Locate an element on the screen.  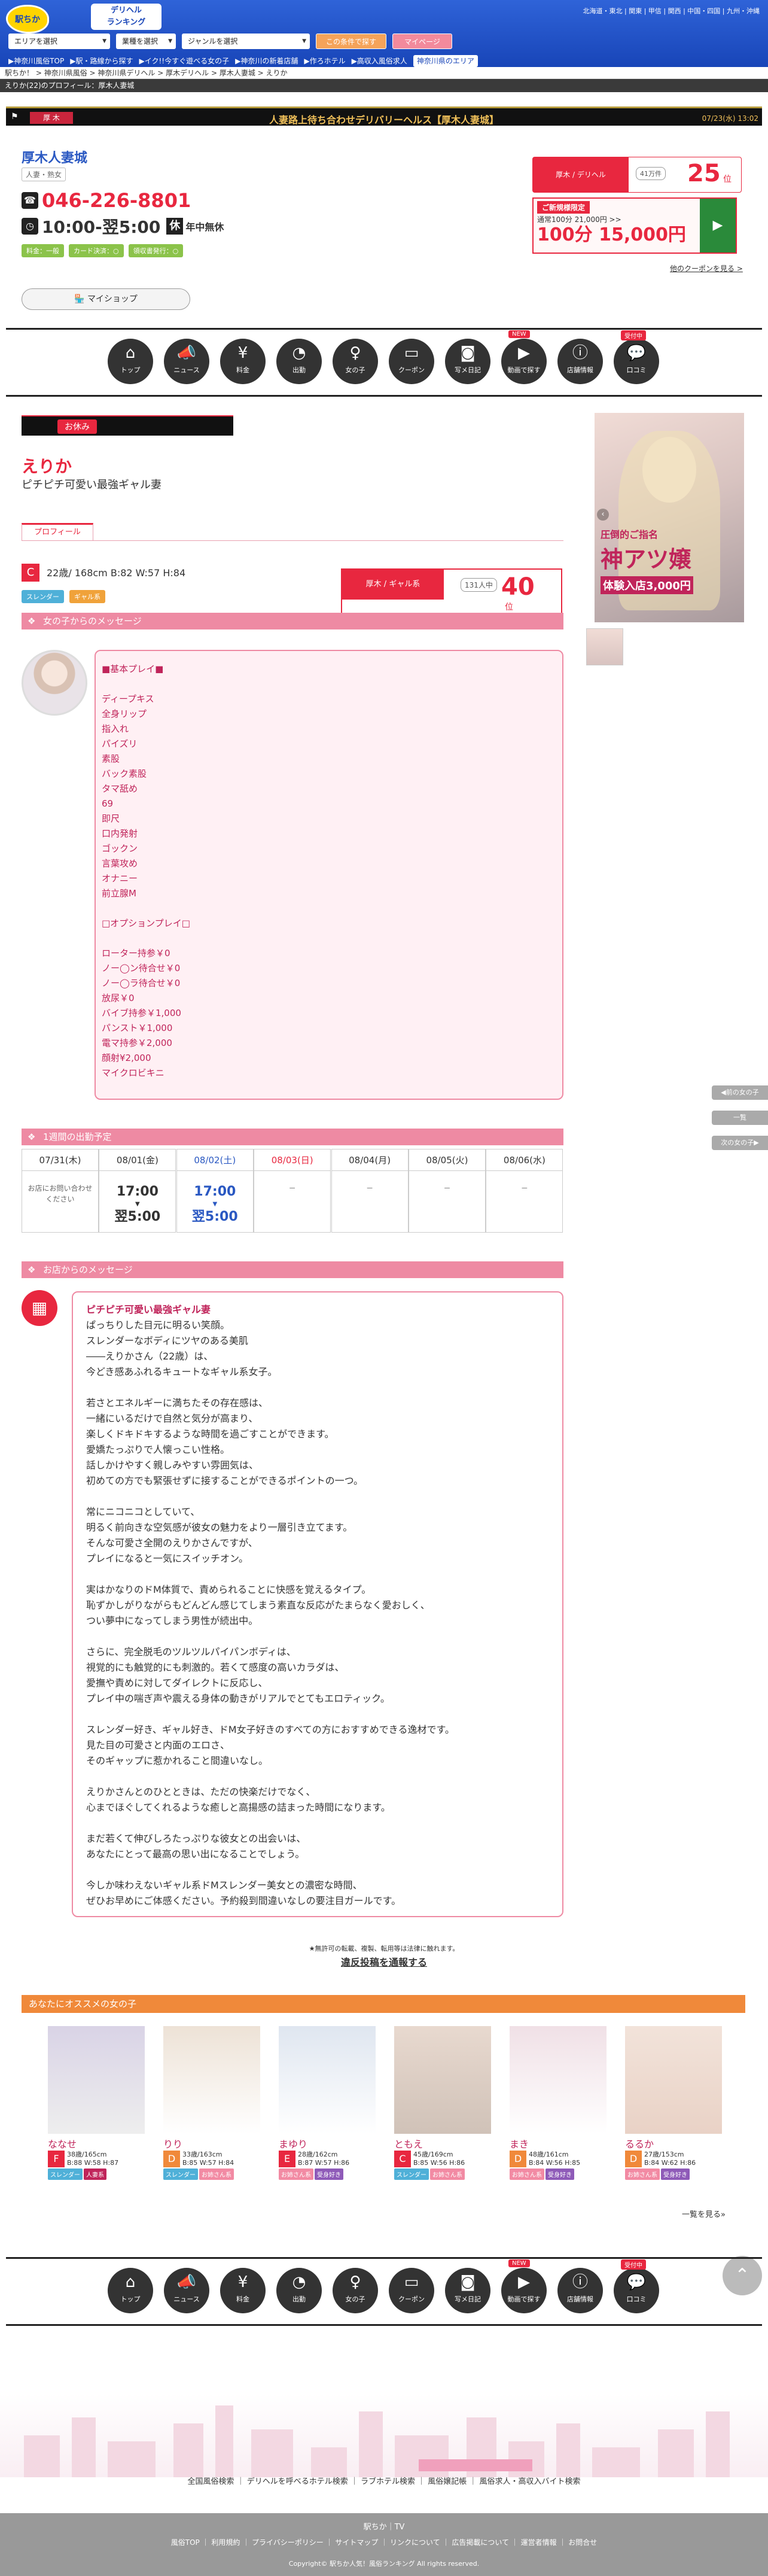
prev-girl-button: ◀前の女の子 is located at coordinates (740, 1092).